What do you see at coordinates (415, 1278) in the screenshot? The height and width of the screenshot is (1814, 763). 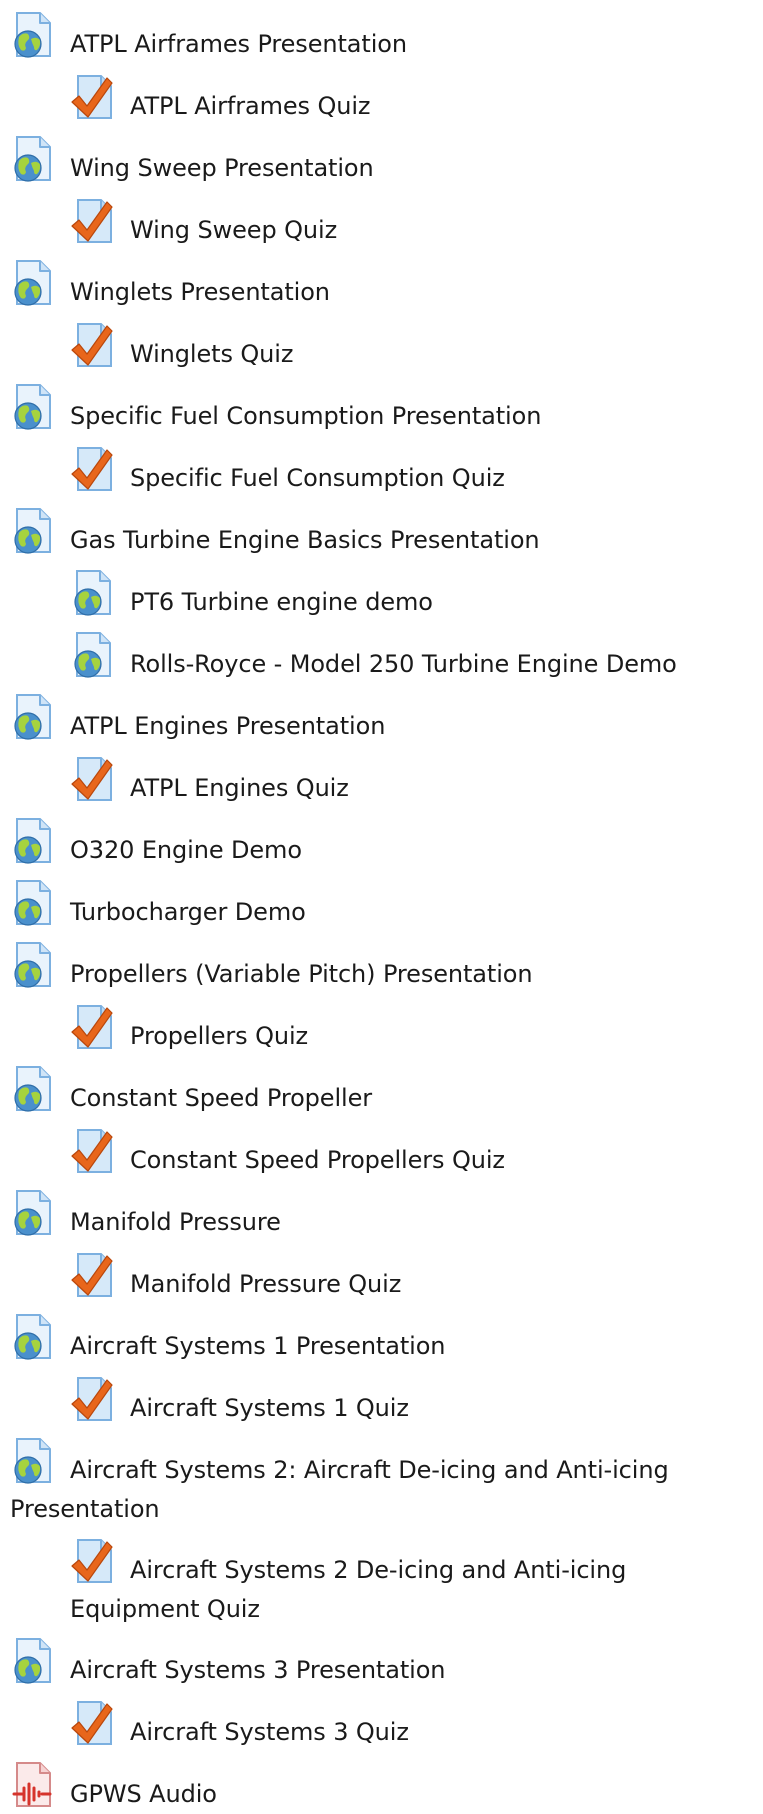 I see `activity-item: Manifold Pressure Quiz` at bounding box center [415, 1278].